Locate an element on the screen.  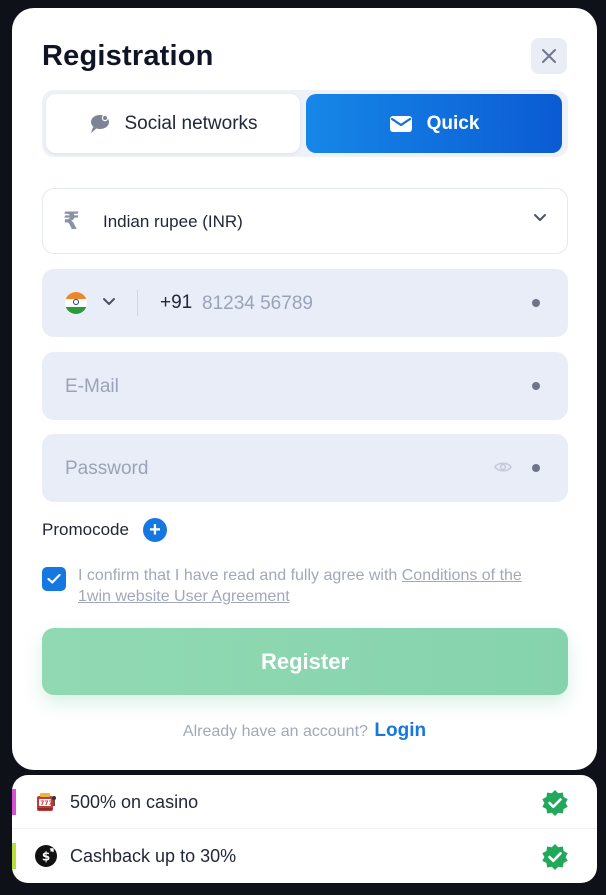
close-icon is located at coordinates (549, 56).